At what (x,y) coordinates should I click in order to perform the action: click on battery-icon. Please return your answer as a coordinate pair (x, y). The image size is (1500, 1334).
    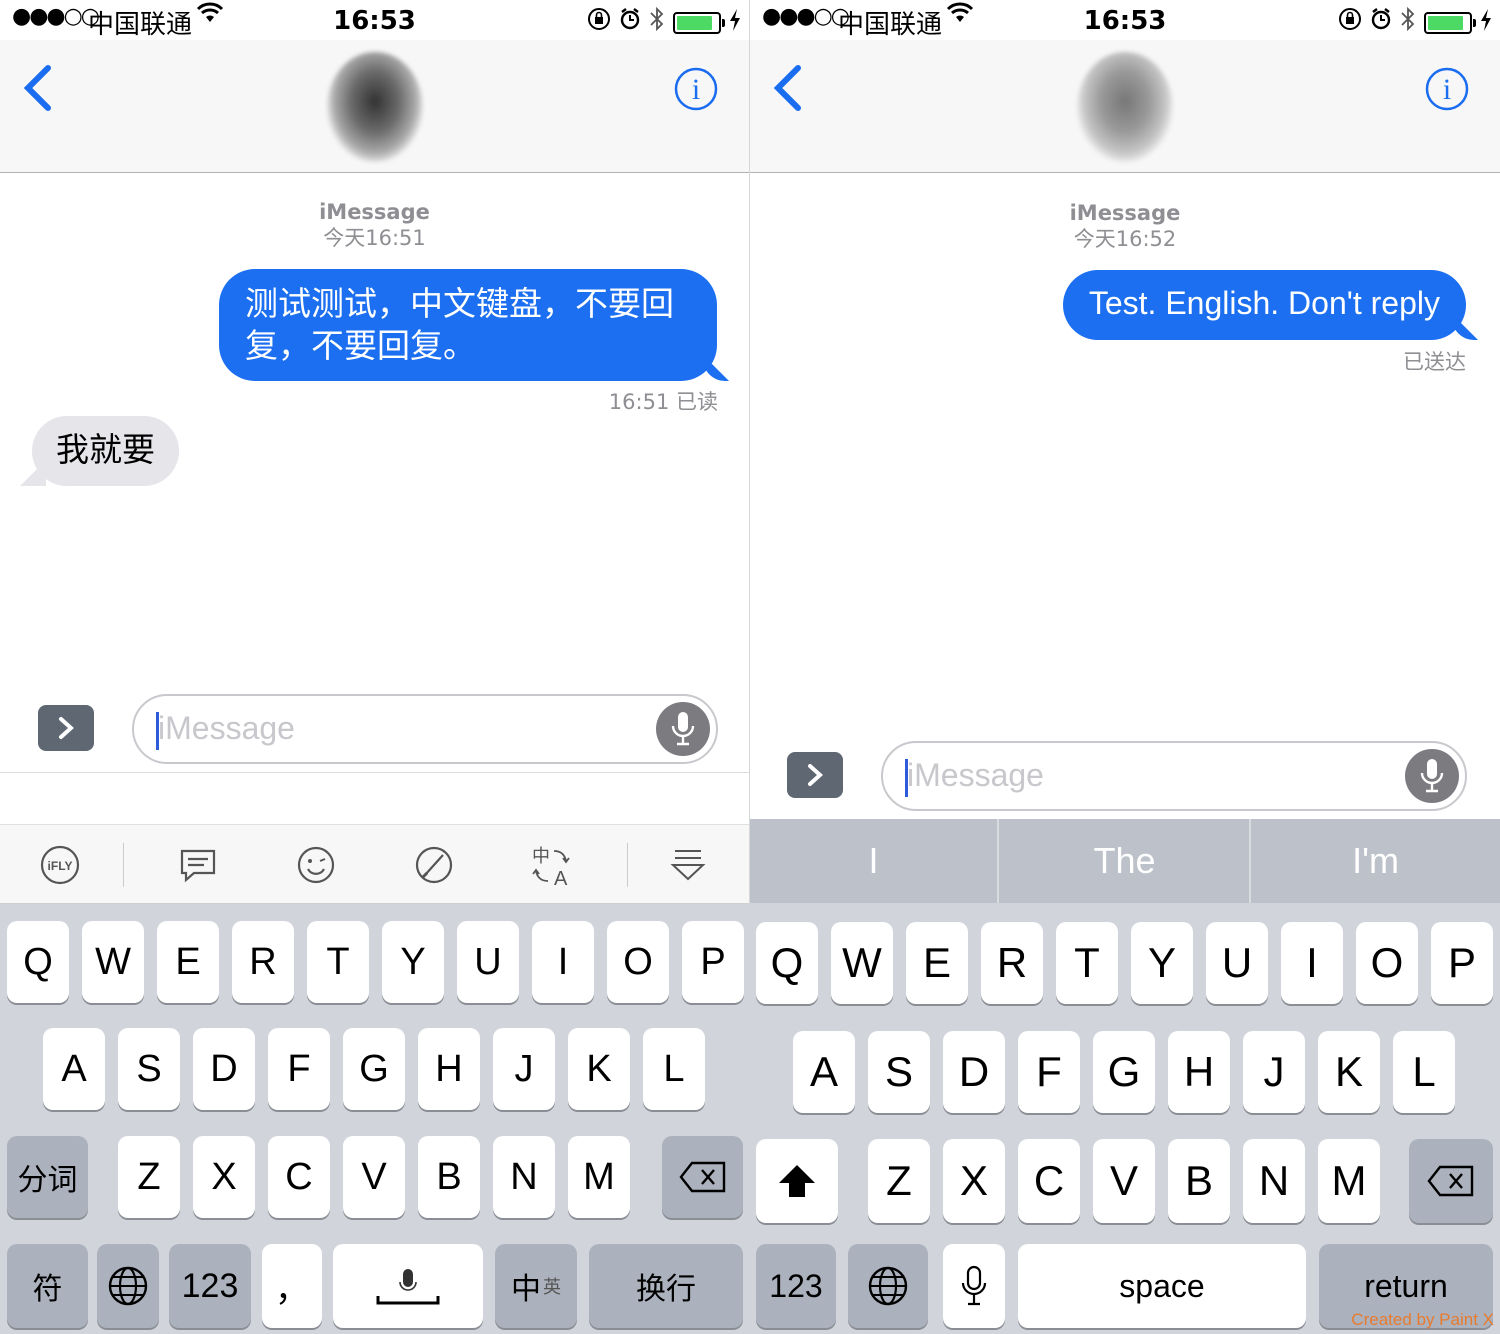
    Looking at the image, I should click on (699, 22).